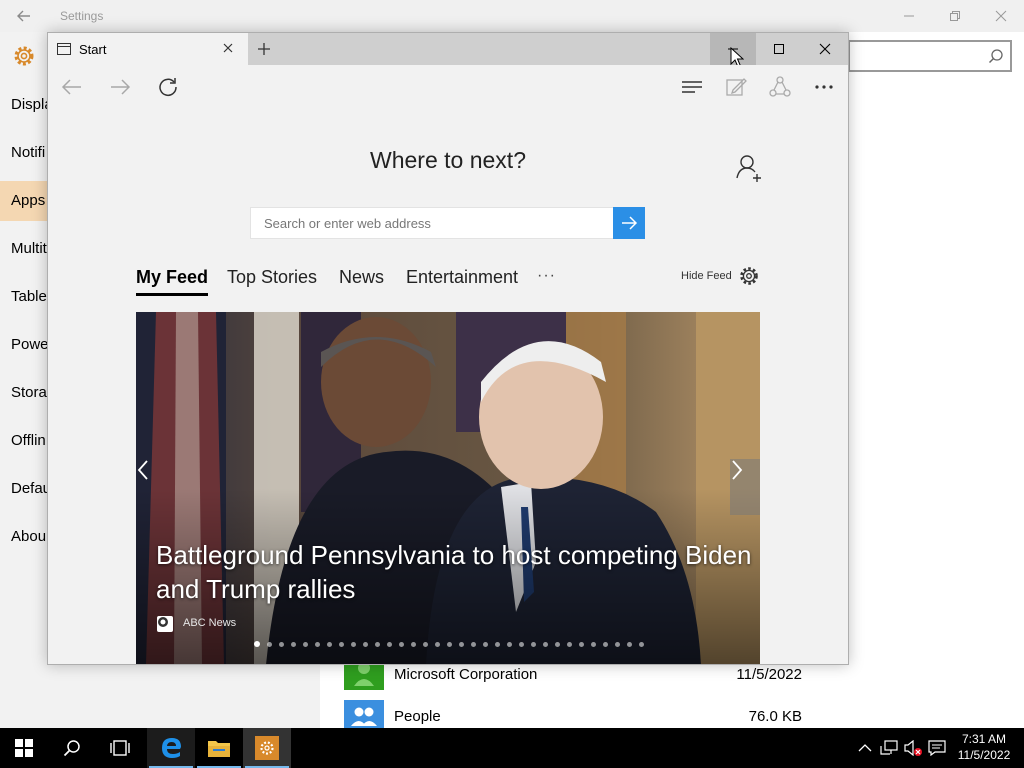  Describe the element at coordinates (1001, 16) in the screenshot. I see `settings-close-button` at that location.